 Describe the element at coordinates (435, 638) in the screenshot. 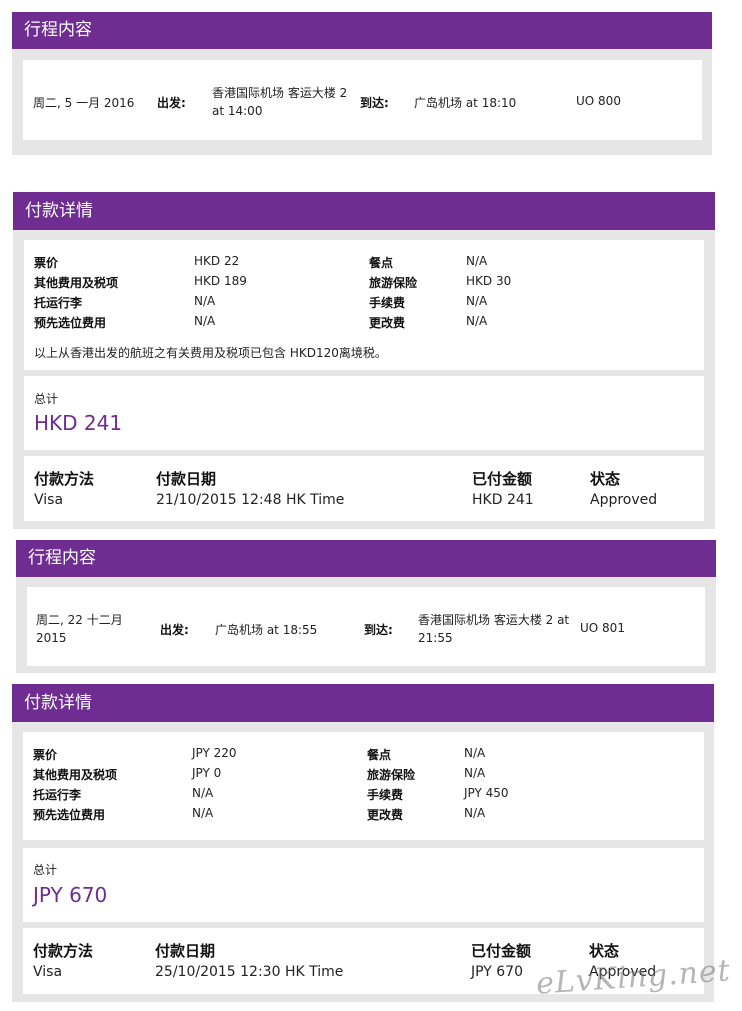

I see `arrive-time: 21:55` at that location.